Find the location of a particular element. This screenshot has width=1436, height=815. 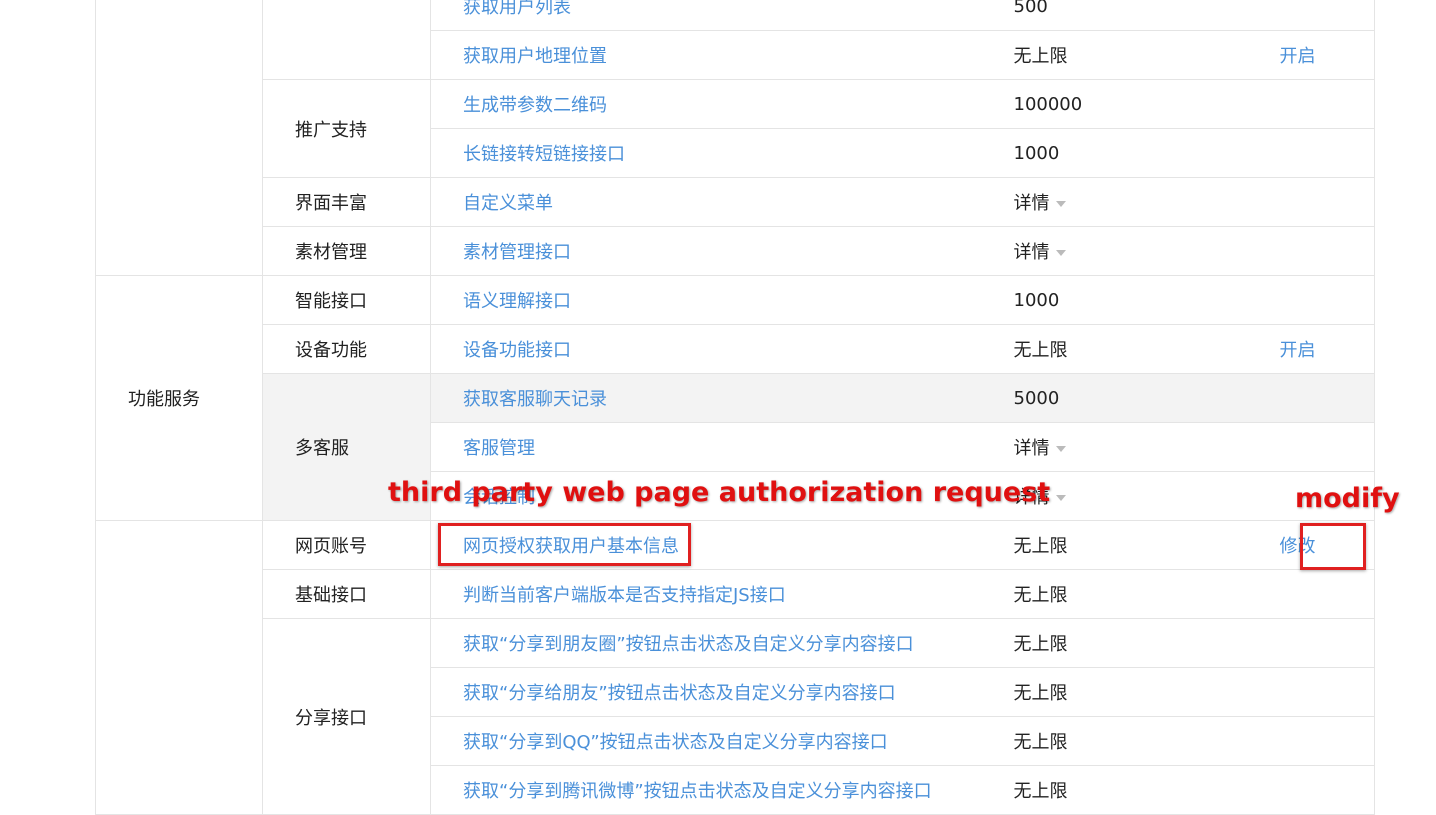

subcategory-share: 分享接口 is located at coordinates (346, 716).